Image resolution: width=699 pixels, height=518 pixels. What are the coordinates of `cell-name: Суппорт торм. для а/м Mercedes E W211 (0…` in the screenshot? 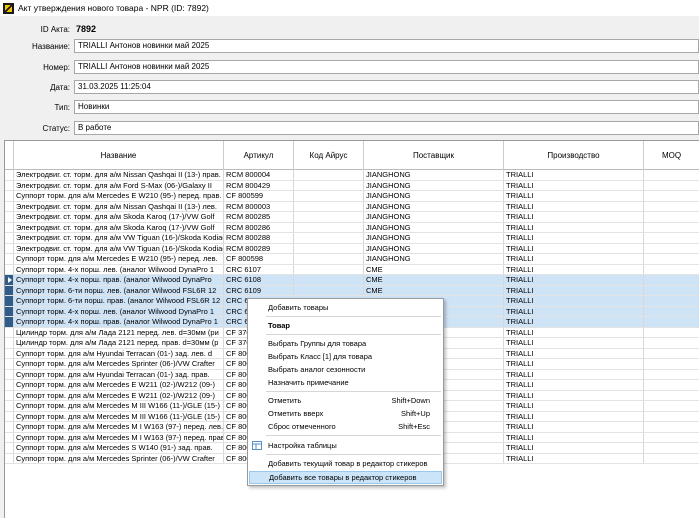 It's located at (119, 385).